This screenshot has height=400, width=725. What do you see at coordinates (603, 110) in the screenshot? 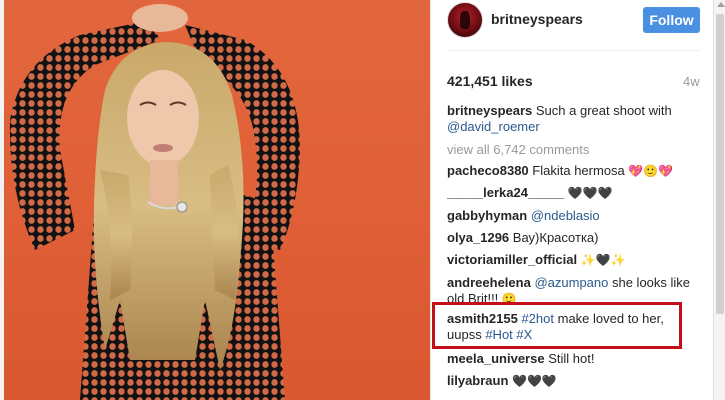
I see `caption-text: Such a great shoot with` at bounding box center [603, 110].